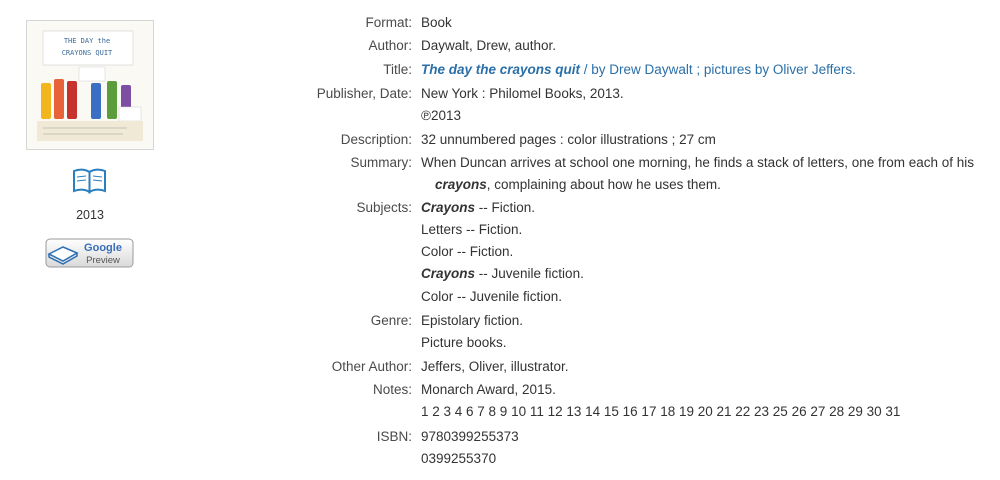  I want to click on subject-link: Crayons -- Fiction., so click(478, 207).